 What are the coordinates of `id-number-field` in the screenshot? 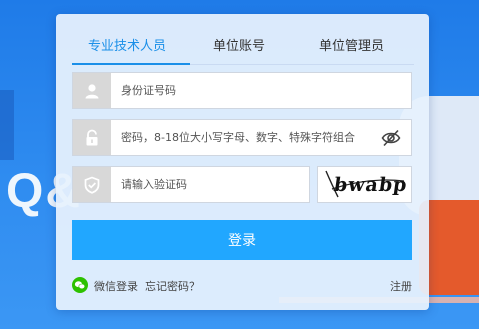 It's located at (242, 90).